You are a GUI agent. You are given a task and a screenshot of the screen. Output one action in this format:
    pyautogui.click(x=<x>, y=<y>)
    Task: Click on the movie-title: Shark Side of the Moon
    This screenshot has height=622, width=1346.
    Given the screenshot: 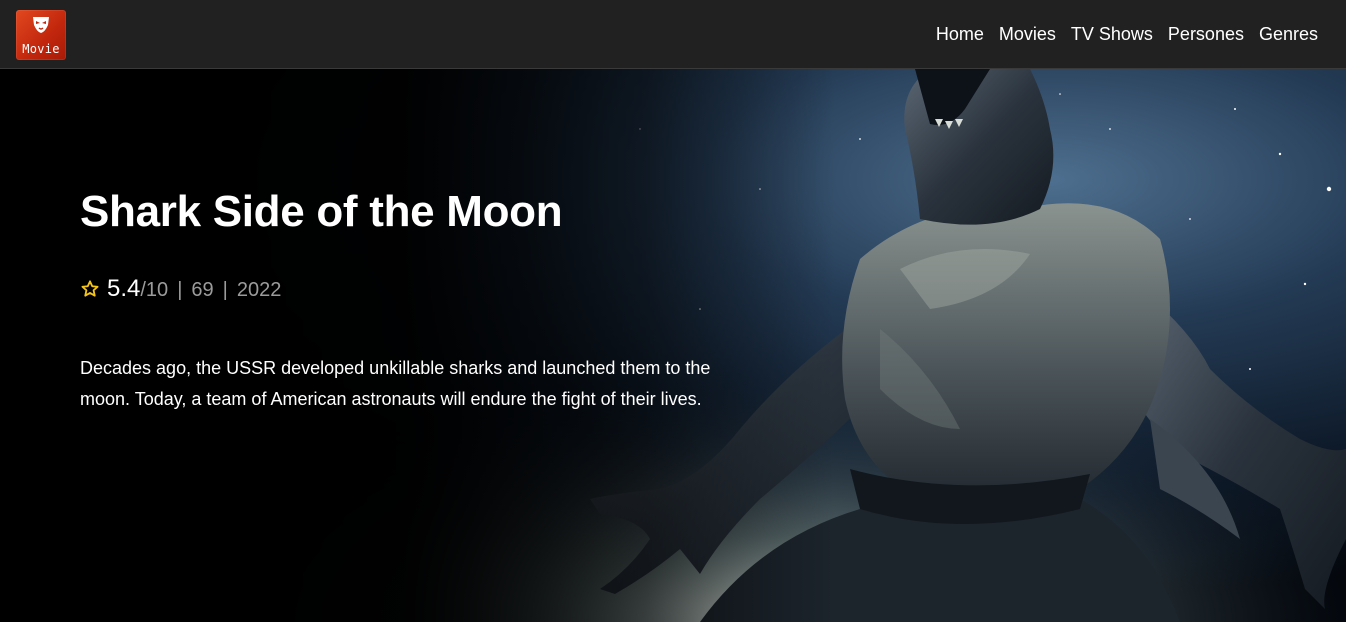 What is the action you would take?
    pyautogui.click(x=321, y=211)
    